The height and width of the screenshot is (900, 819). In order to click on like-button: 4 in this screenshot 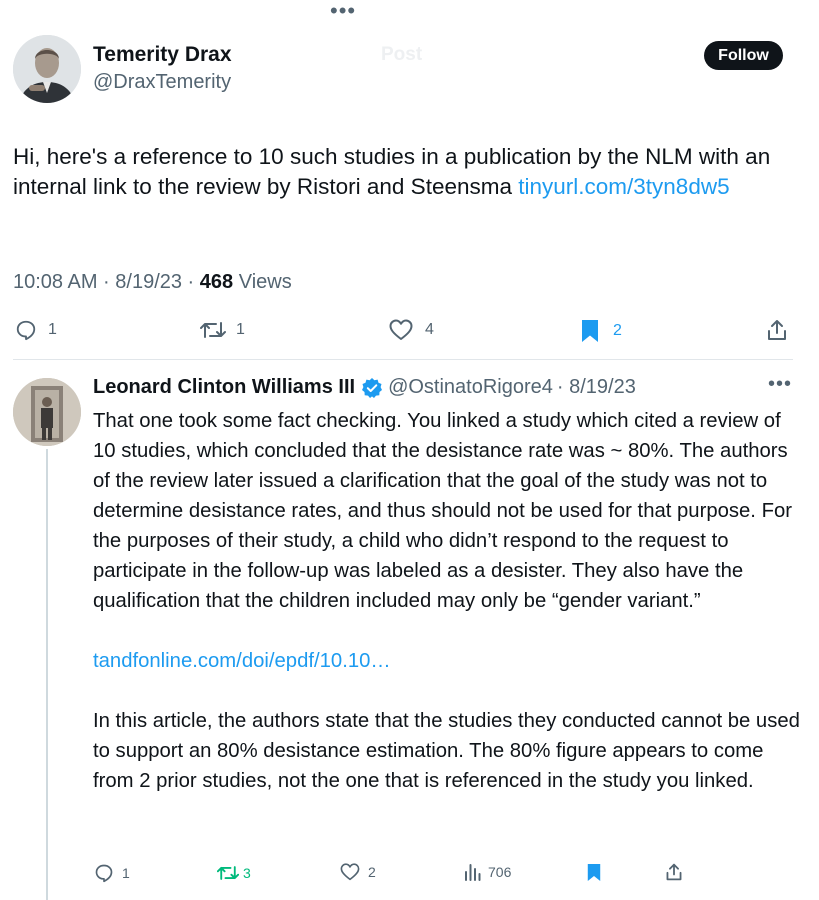, I will do `click(411, 330)`.